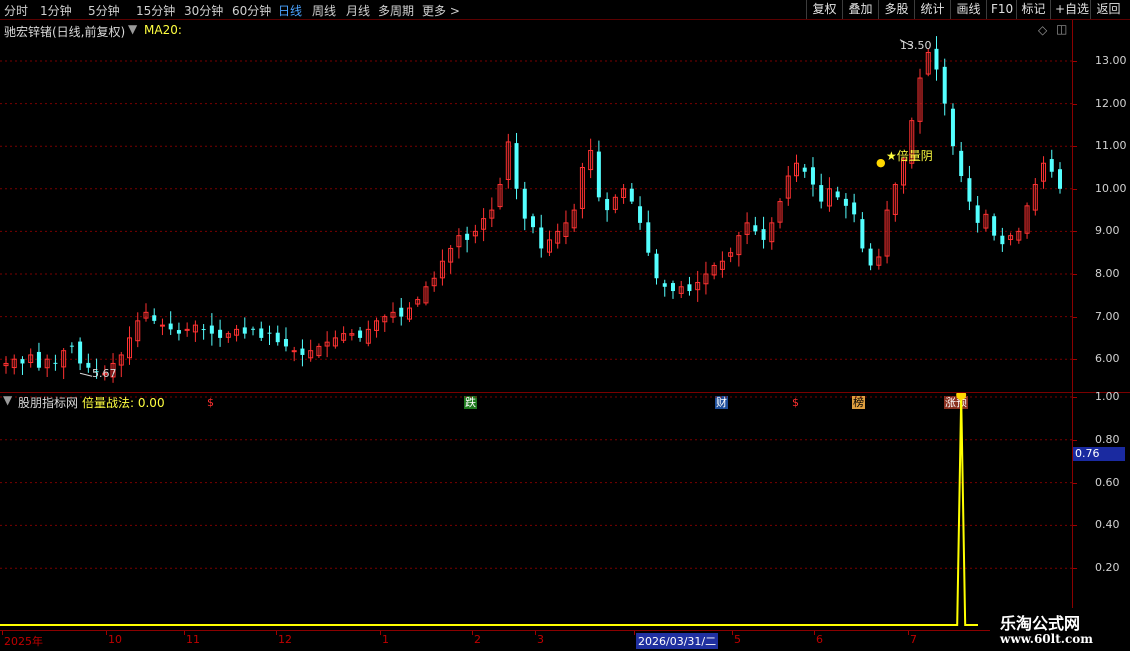 Image resolution: width=1130 pixels, height=651 pixels. Describe the element at coordinates (1111, 188) in the screenshot. I see `price-tick-label: 10.00` at that location.